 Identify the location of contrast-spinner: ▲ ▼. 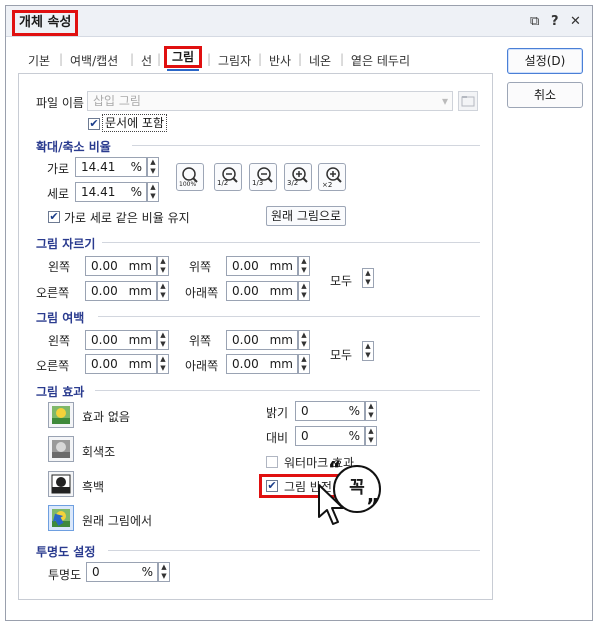
(371, 436).